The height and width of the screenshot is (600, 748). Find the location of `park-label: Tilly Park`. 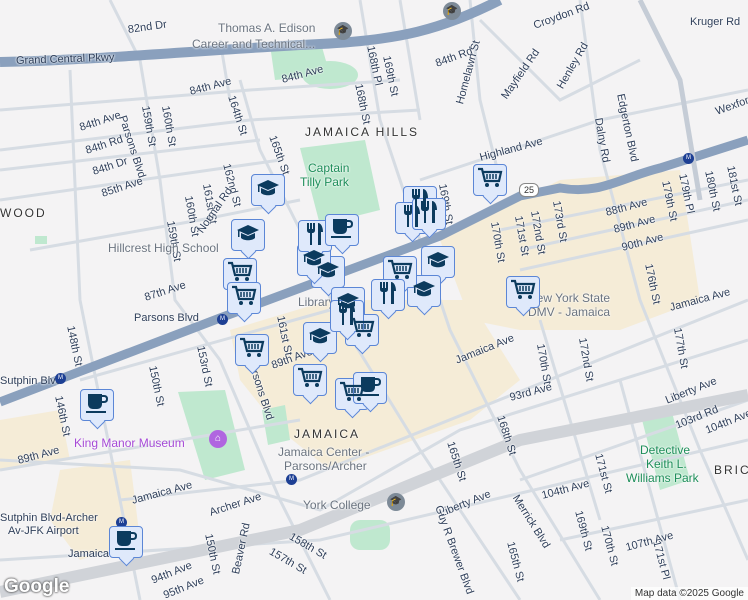

park-label: Tilly Park is located at coordinates (324, 182).